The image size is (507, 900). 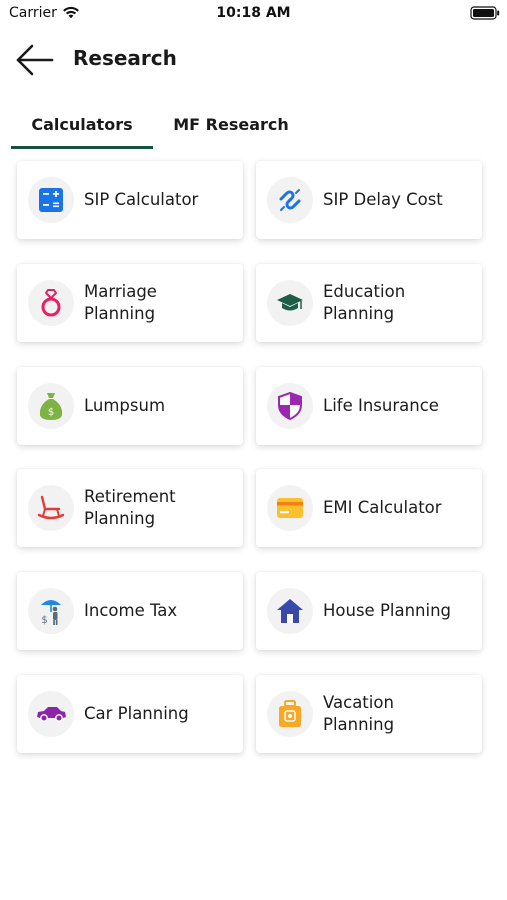 I want to click on card-car-planning: Car Planning, so click(x=130, y=714).